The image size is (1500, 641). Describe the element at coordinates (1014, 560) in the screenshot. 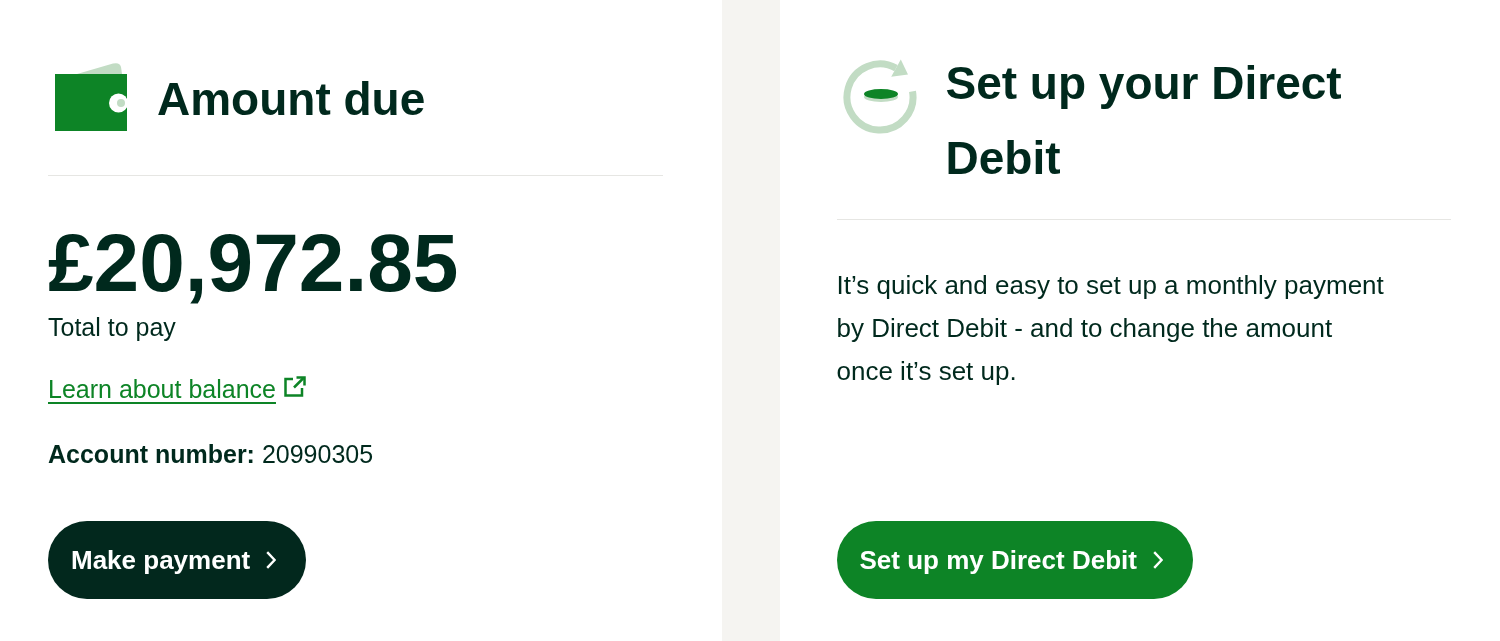

I see `action-button: Set up my Direct Debit` at that location.